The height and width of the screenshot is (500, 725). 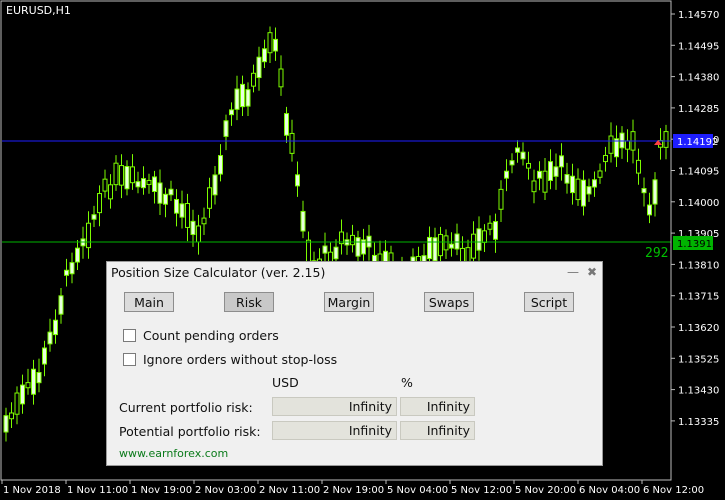 I want to click on time-tick-label: 5 Nov 04:00, so click(x=417, y=490).